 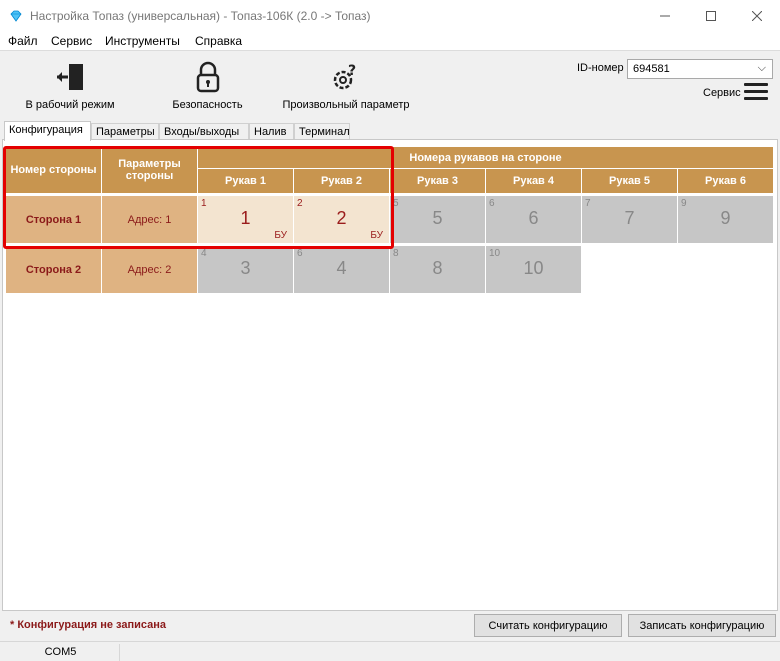 I want to click on status-bar: COM5, so click(x=390, y=651).